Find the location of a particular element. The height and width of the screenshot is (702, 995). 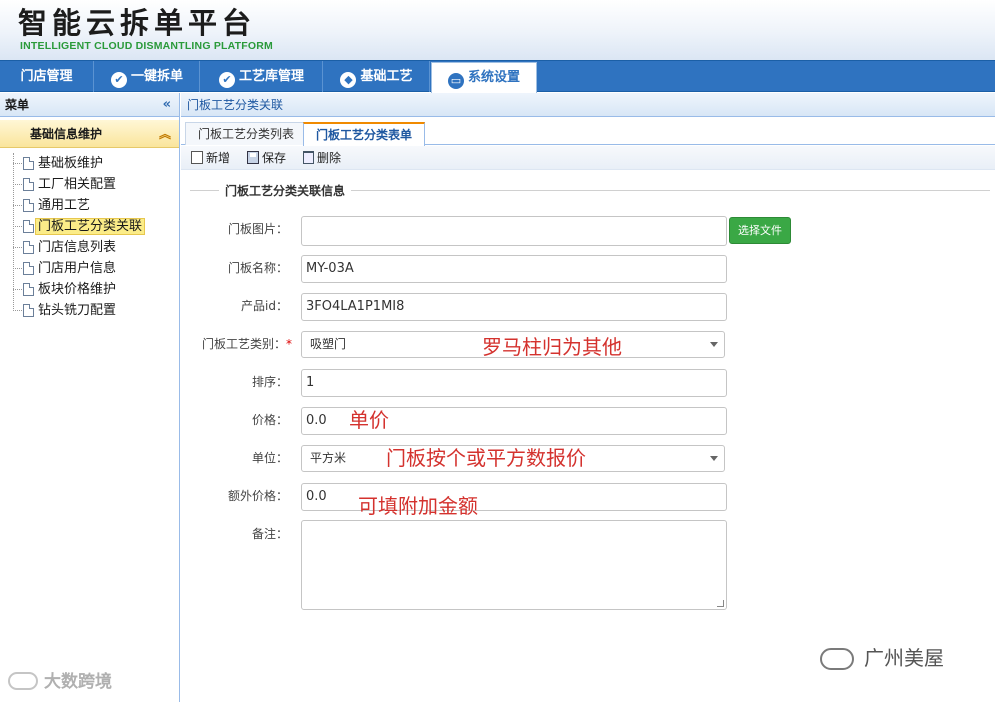

trash-icon is located at coordinates (308, 157).